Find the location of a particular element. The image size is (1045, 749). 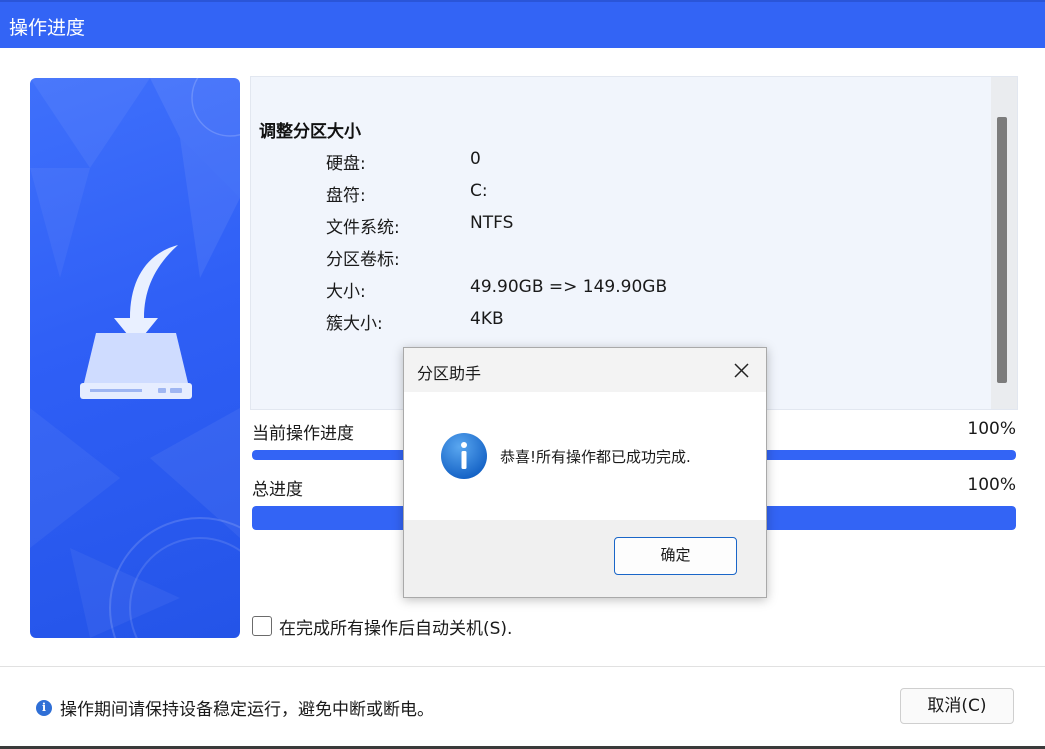

completion-dialog: 分区助手 恭喜!所有操作都已成功完成. 确定 is located at coordinates (585, 472).